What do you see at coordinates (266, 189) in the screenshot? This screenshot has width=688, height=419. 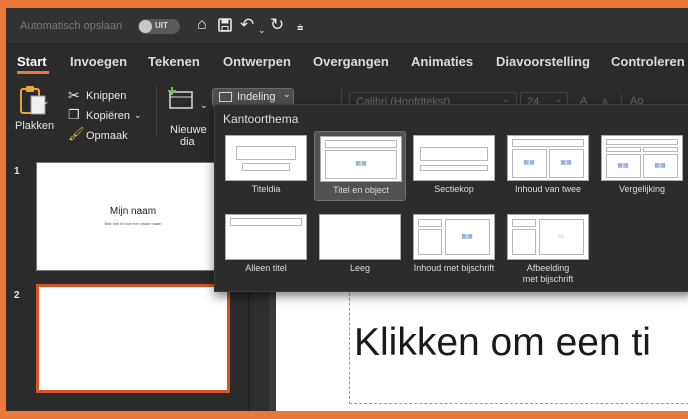 I see `layout-label: Titeldia` at bounding box center [266, 189].